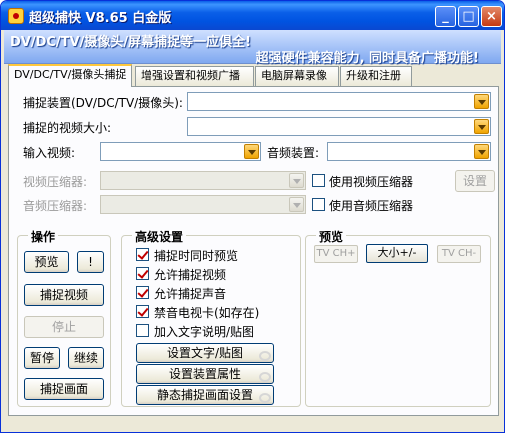 This screenshot has height=433, width=505. I want to click on resume-button: 继续, so click(86, 358).